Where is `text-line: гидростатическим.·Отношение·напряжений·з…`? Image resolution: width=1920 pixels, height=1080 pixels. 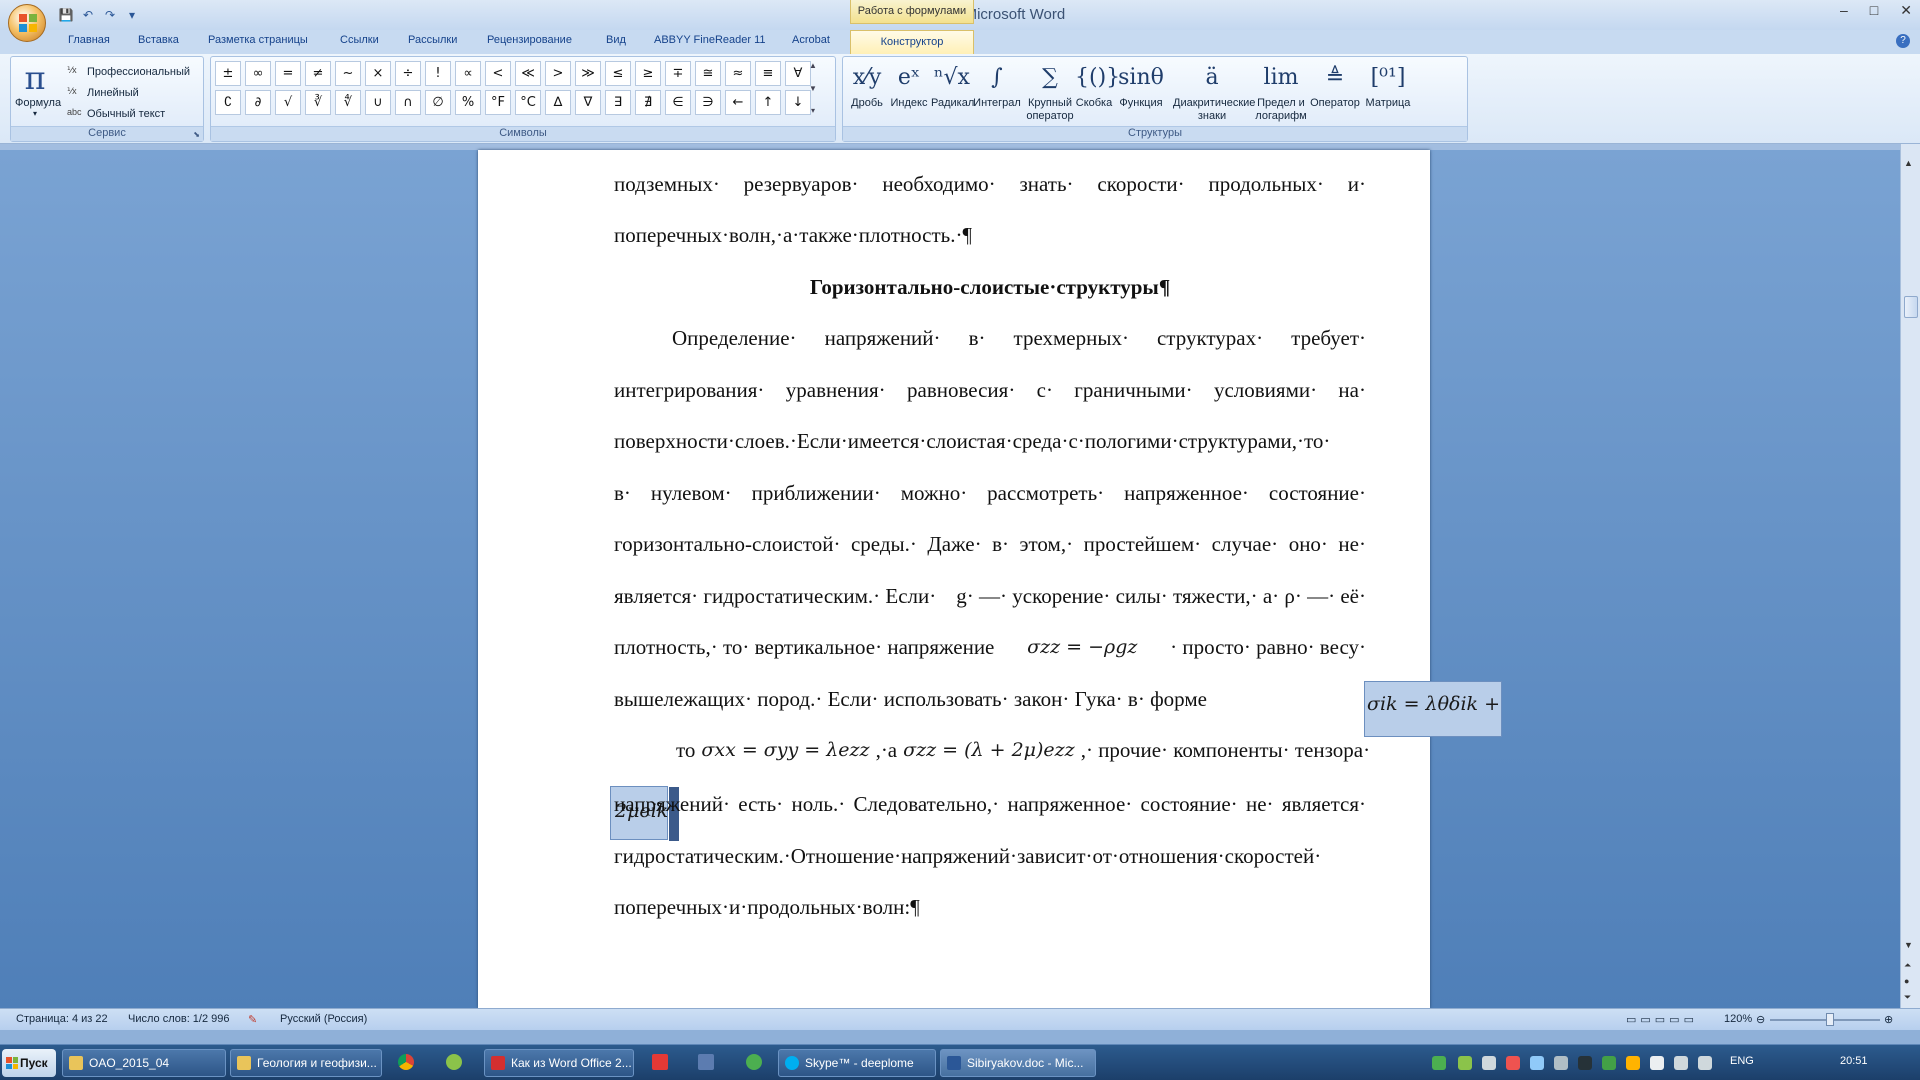
text-line: гидростатическим.·Отношение·напряжений·з… is located at coordinates (990, 856).